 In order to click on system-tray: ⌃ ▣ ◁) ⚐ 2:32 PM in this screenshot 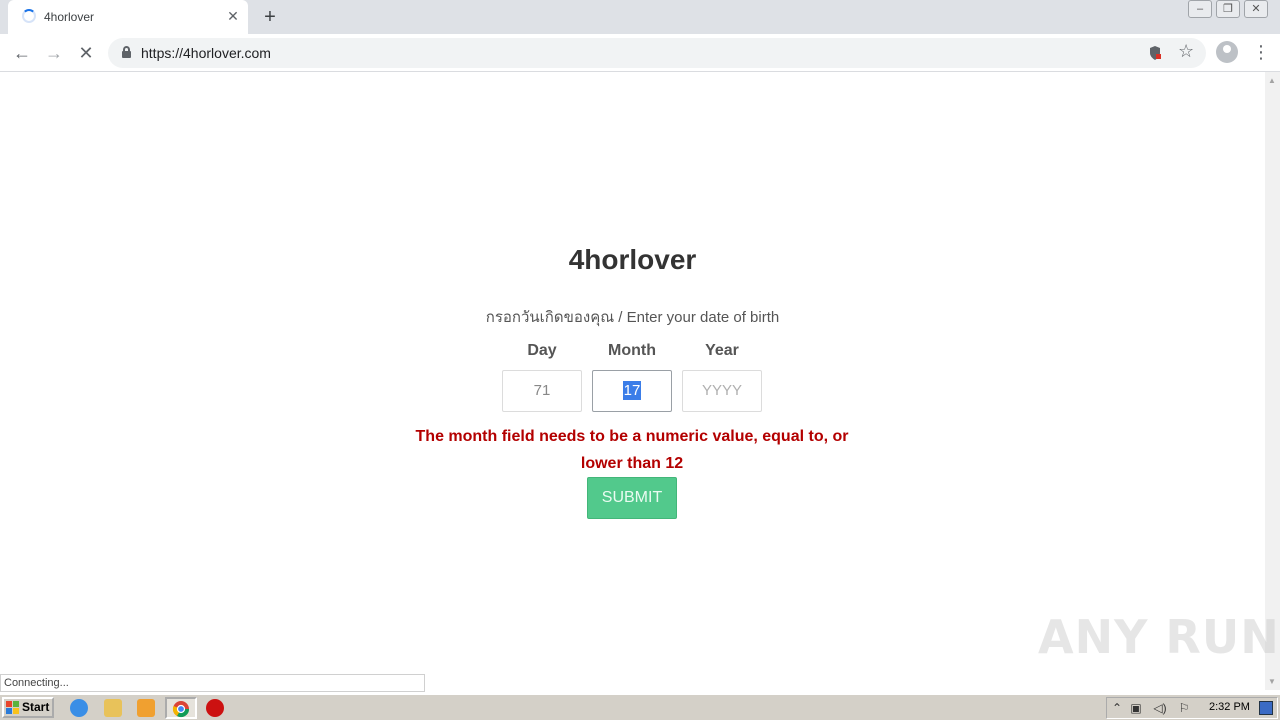, I will do `click(1192, 708)`.